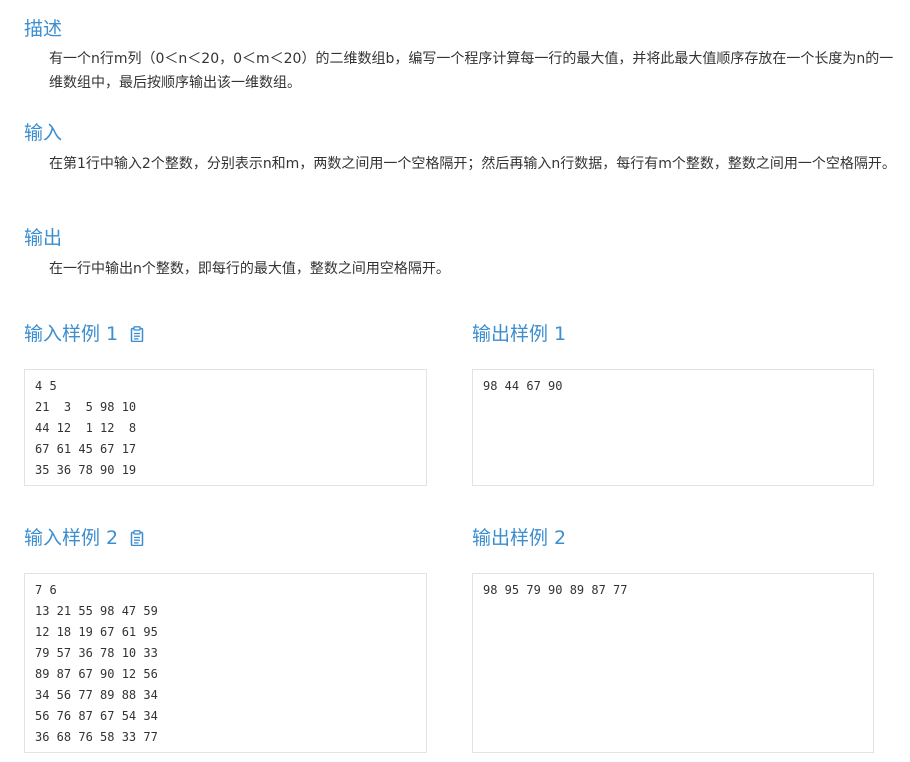 Image resolution: width=910 pixels, height=762 pixels. Describe the element at coordinates (71, 334) in the screenshot. I see `sample-input-title-label-1: 输入样例 1` at that location.